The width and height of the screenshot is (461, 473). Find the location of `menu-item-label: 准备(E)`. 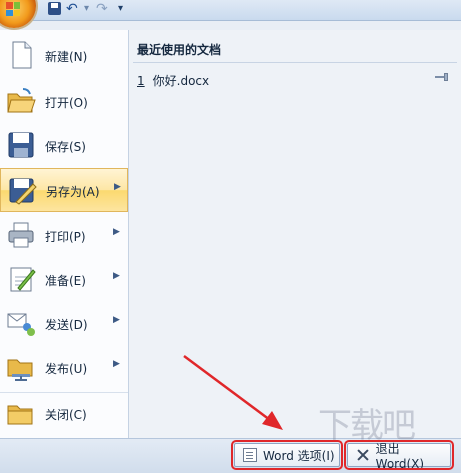

menu-item-label: 准备(E) is located at coordinates (65, 281).